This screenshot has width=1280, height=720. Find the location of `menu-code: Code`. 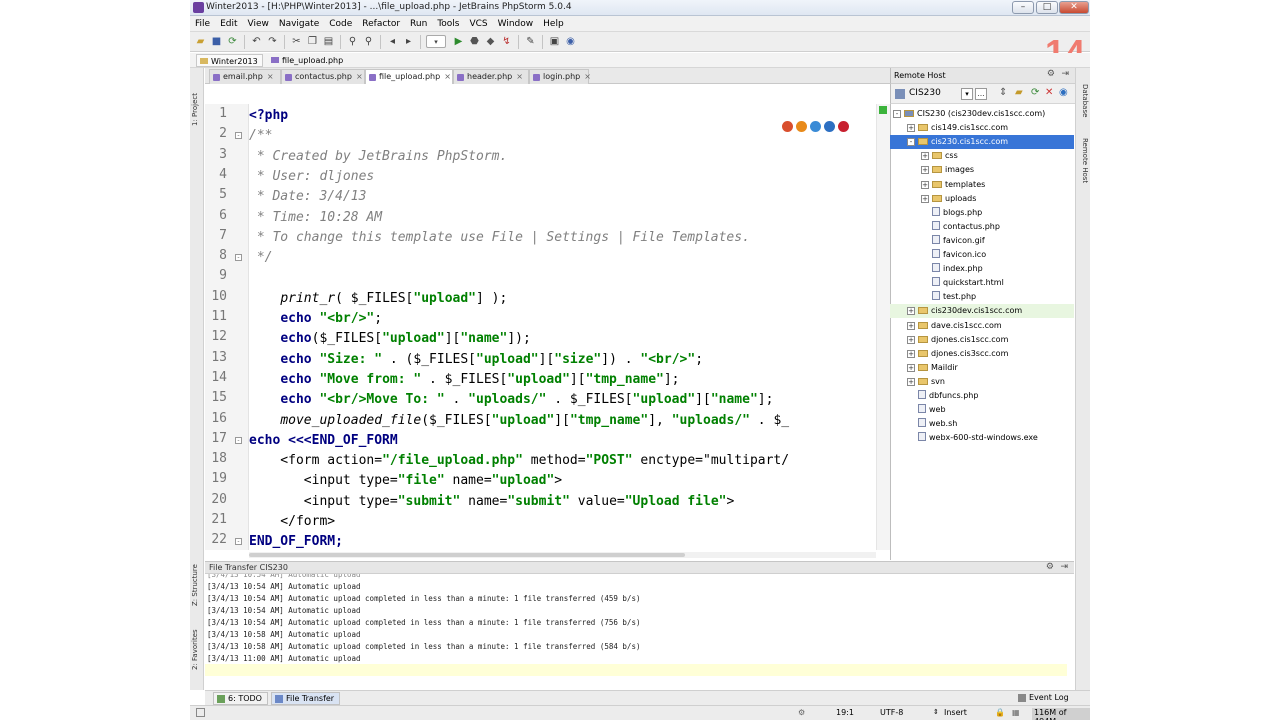

menu-code: Code is located at coordinates (340, 24).